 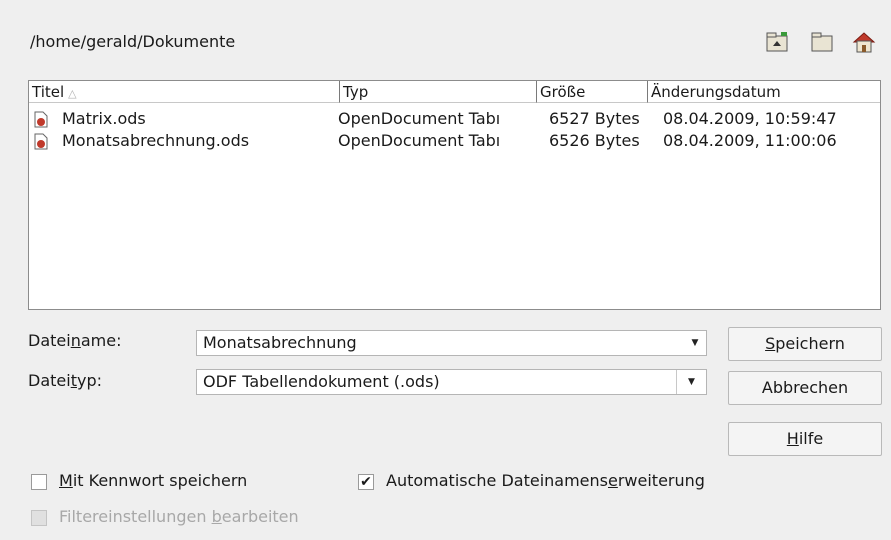 I want to click on checkmark-icon: ✔, so click(x=366, y=482).